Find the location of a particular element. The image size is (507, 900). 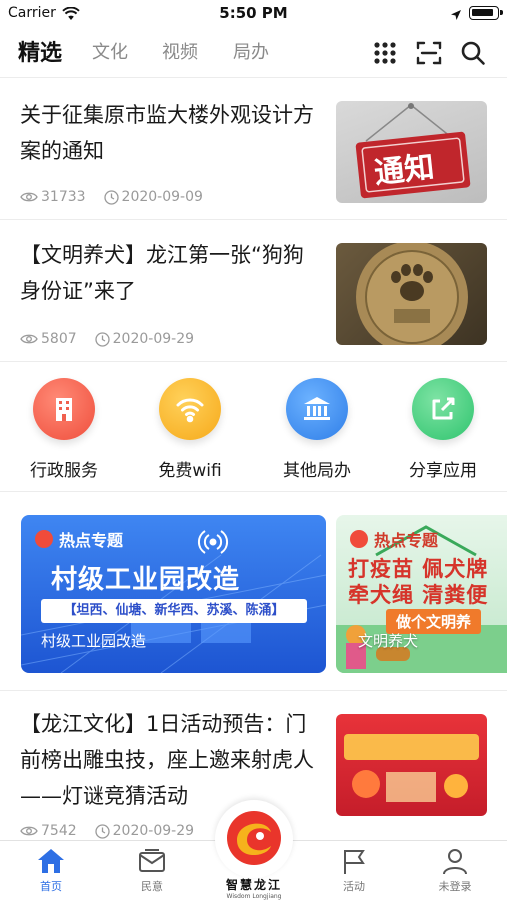

building-icon is located at coordinates (64, 409).